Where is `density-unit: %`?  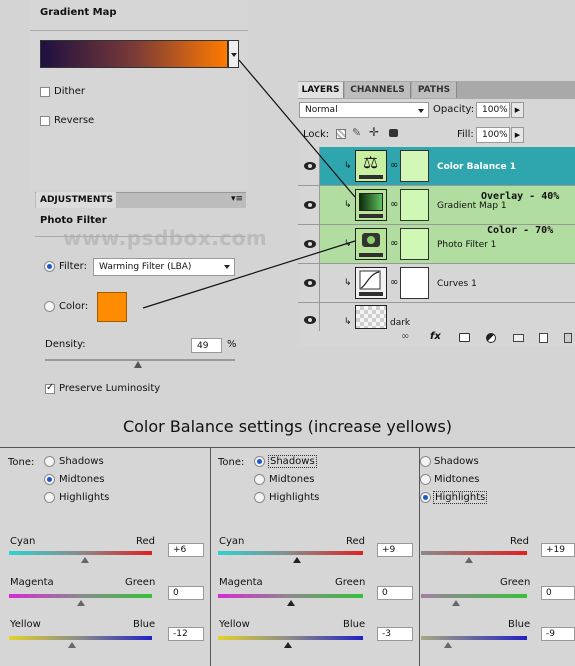 density-unit: % is located at coordinates (232, 344).